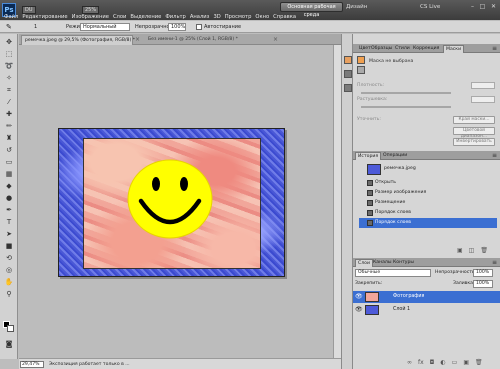 The image size is (500, 369). Describe the element at coordinates (105, 27) in the screenshot. I see `mode-select: Нормальный` at that location.